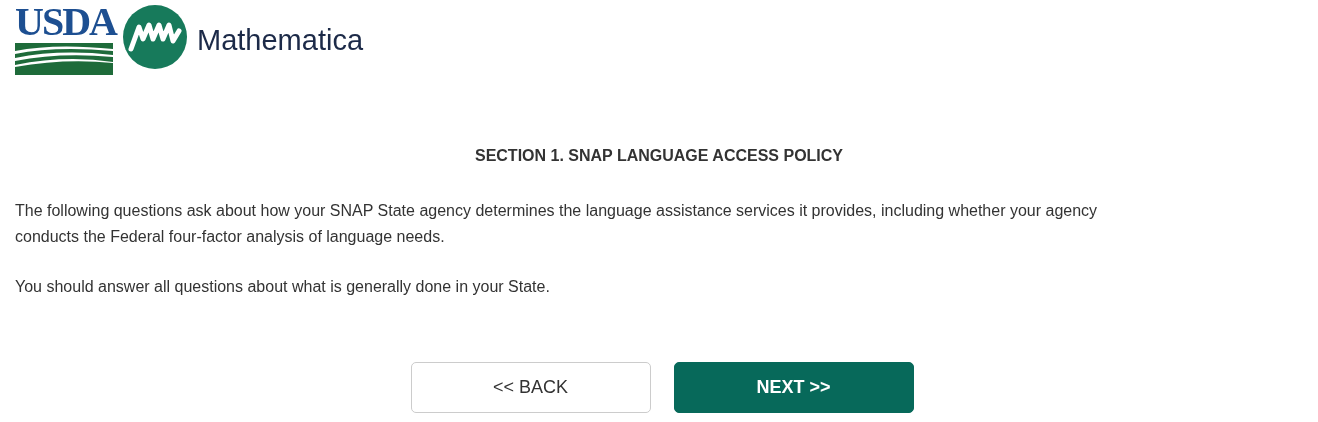 The width and height of the screenshot is (1318, 422). Describe the element at coordinates (283, 287) in the screenshot. I see `intro-paragraph: You should answer all questions about what is generally done in your State.` at that location.